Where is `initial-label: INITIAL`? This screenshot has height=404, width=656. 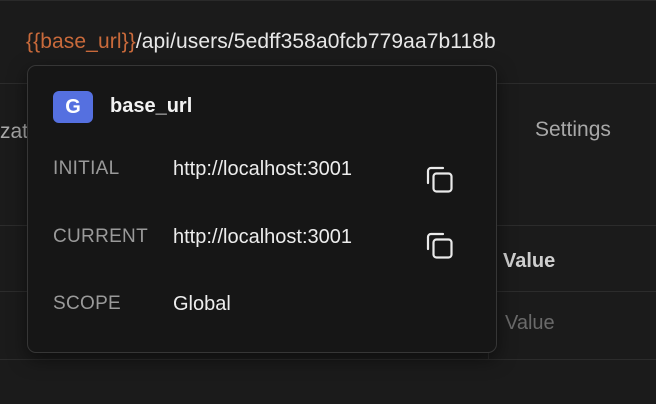
initial-label: INITIAL is located at coordinates (86, 168).